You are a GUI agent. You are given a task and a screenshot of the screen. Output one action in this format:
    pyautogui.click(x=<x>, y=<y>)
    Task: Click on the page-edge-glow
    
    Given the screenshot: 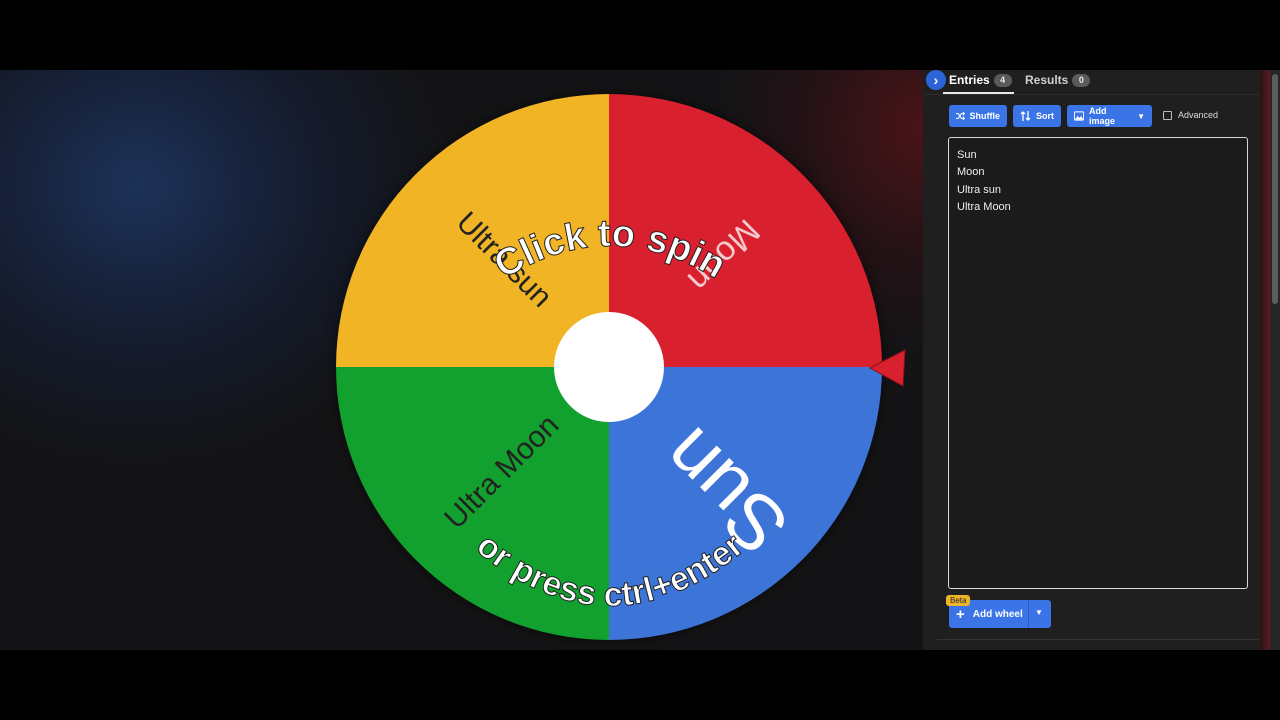 What is the action you would take?
    pyautogui.click(x=1265, y=360)
    